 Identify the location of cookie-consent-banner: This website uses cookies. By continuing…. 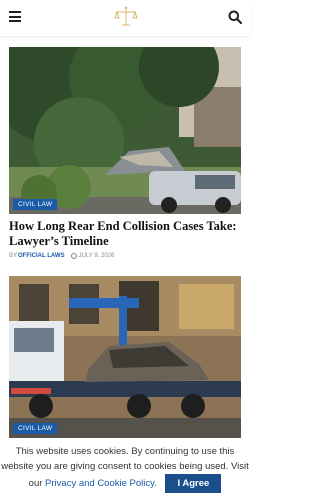
(125, 469).